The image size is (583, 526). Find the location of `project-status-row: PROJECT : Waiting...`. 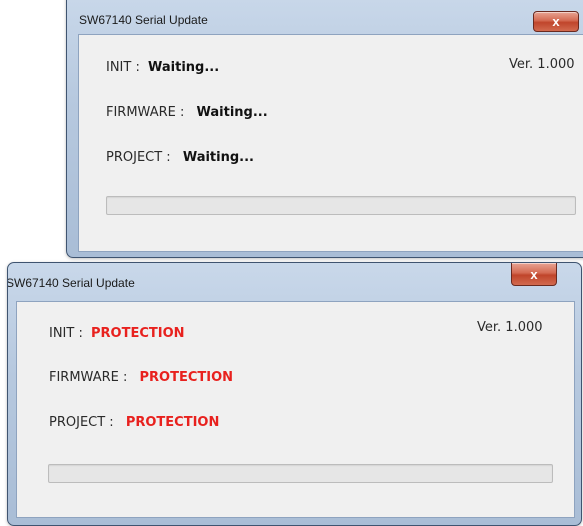

project-status-row: PROJECT : Waiting... is located at coordinates (180, 157).